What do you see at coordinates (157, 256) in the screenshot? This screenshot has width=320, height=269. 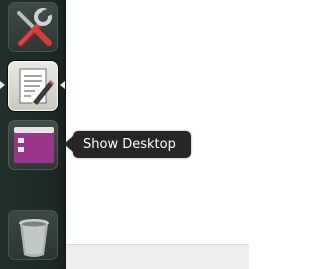 I see `bottom-panel` at bounding box center [157, 256].